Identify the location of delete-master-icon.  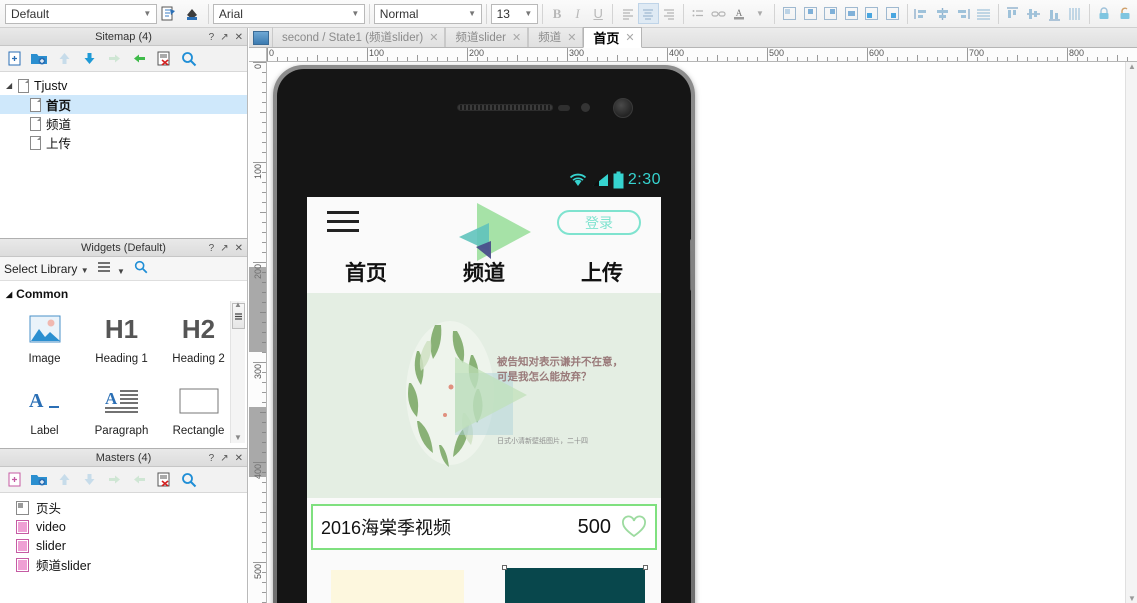
(164, 480).